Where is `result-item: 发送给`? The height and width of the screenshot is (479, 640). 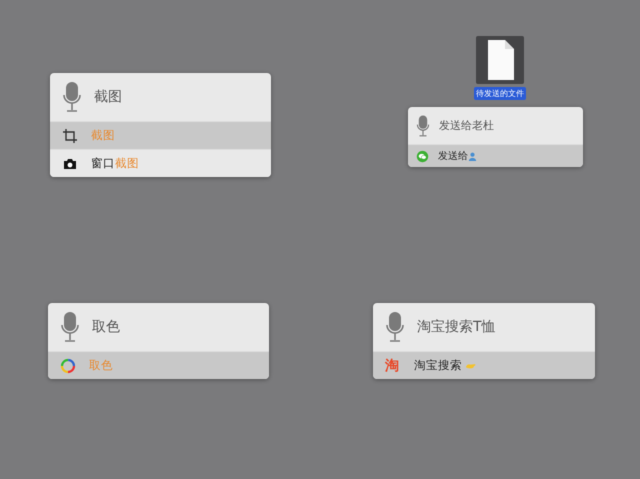
result-item: 发送给 is located at coordinates (495, 155).